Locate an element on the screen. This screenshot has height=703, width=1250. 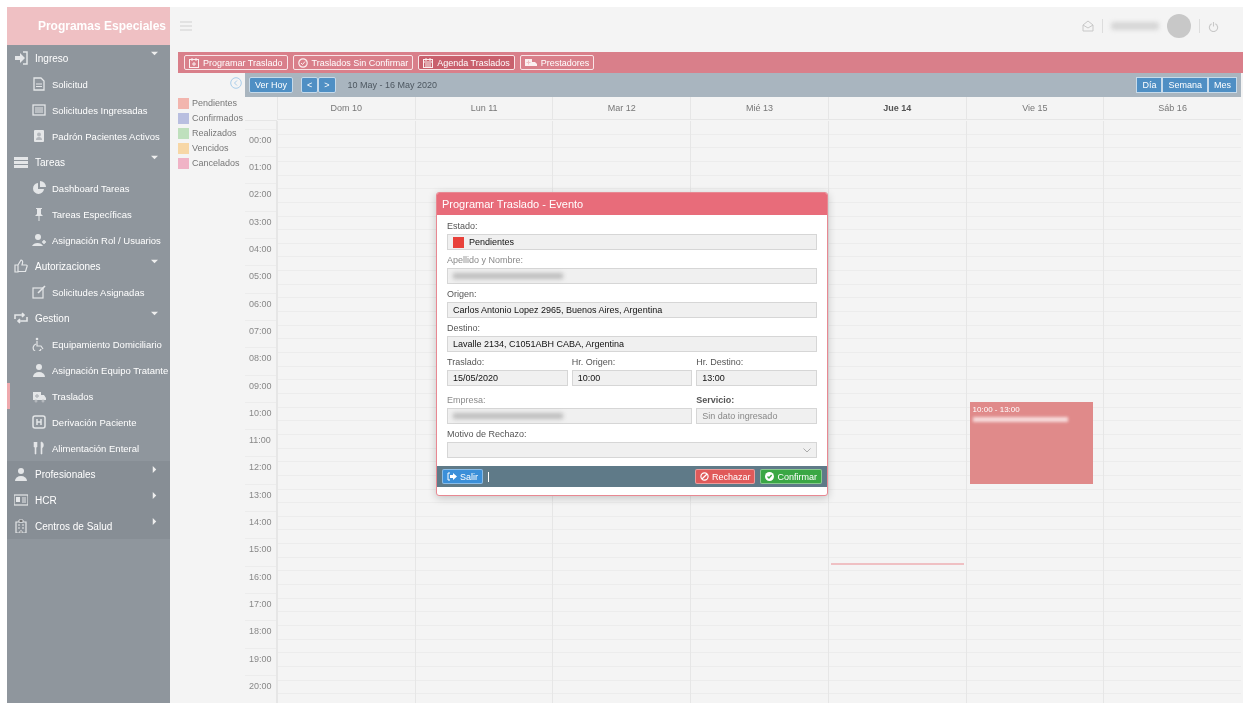
sidebar-item: Solicitud is located at coordinates (88, 84).